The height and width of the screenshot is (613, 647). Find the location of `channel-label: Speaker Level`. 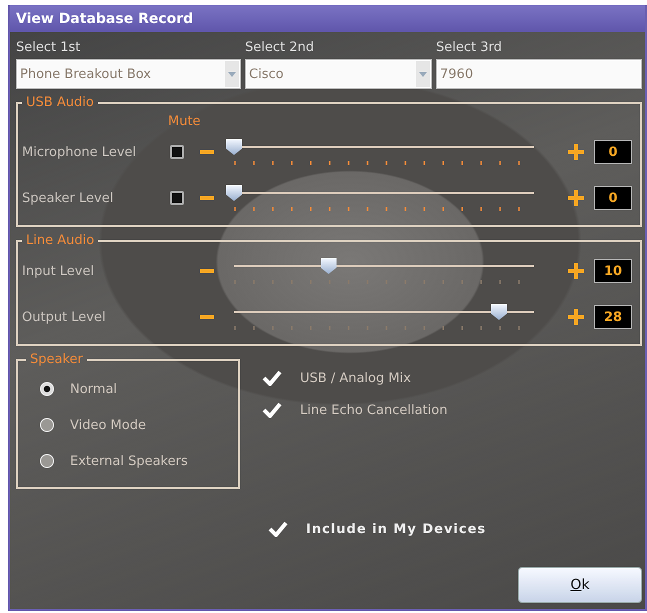

channel-label: Speaker Level is located at coordinates (68, 198).